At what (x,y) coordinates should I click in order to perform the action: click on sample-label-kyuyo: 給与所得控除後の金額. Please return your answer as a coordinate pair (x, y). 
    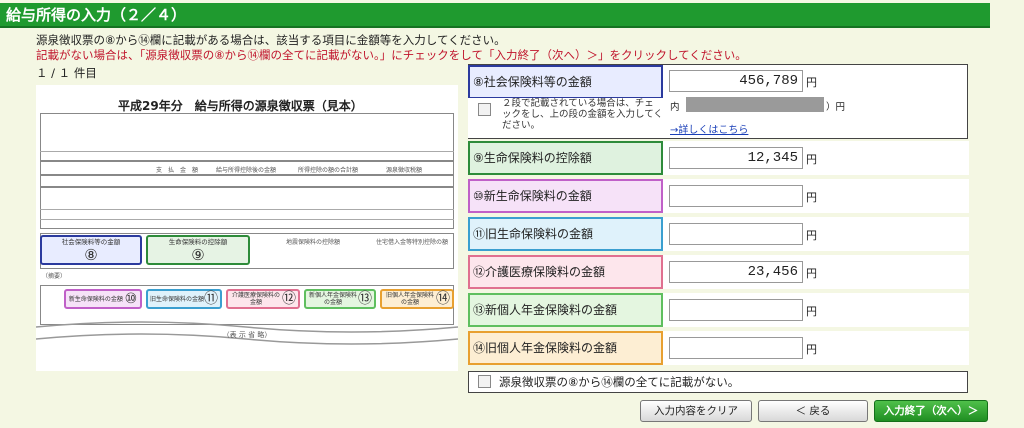
    Looking at the image, I should click on (246, 170).